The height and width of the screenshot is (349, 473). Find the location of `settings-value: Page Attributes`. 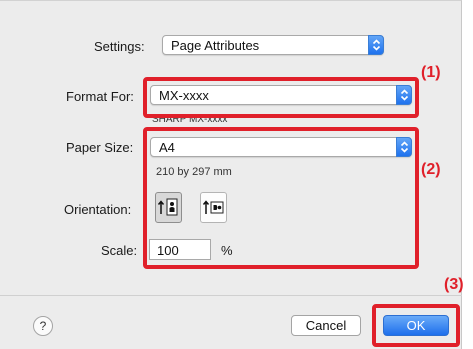

settings-value: Page Attributes is located at coordinates (215, 45).